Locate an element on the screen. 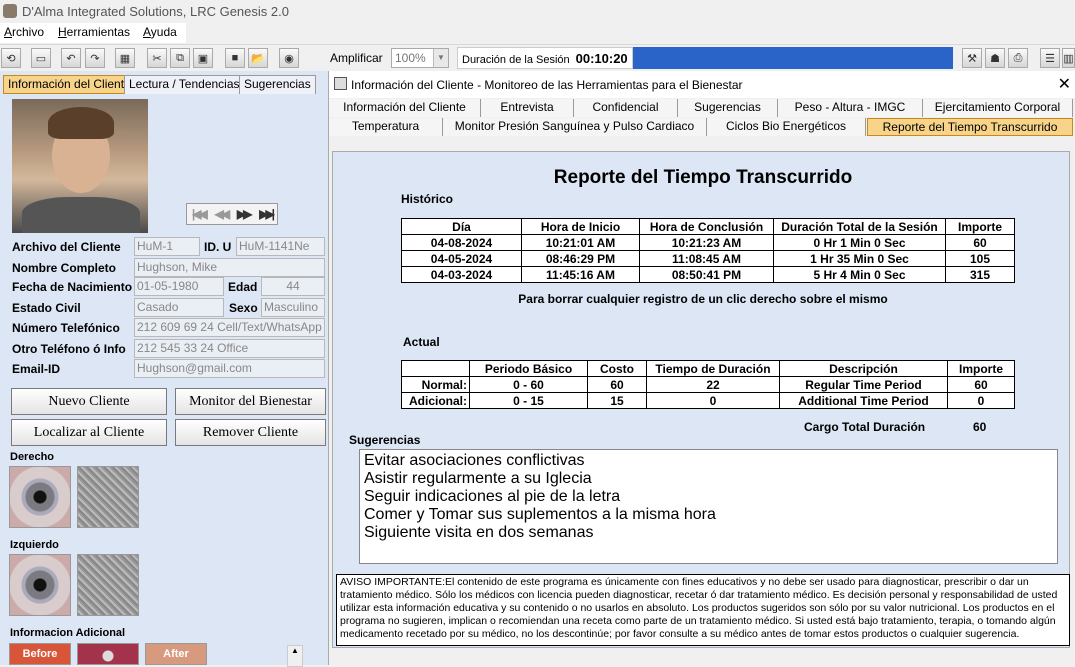  estado-field: Casado is located at coordinates (179, 307).